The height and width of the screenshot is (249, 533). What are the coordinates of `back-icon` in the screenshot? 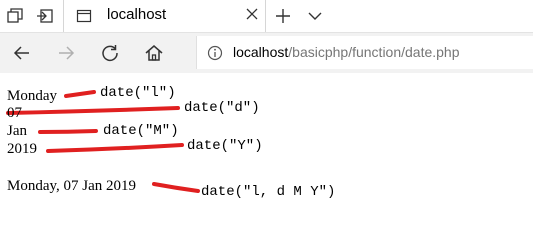 It's located at (22, 53).